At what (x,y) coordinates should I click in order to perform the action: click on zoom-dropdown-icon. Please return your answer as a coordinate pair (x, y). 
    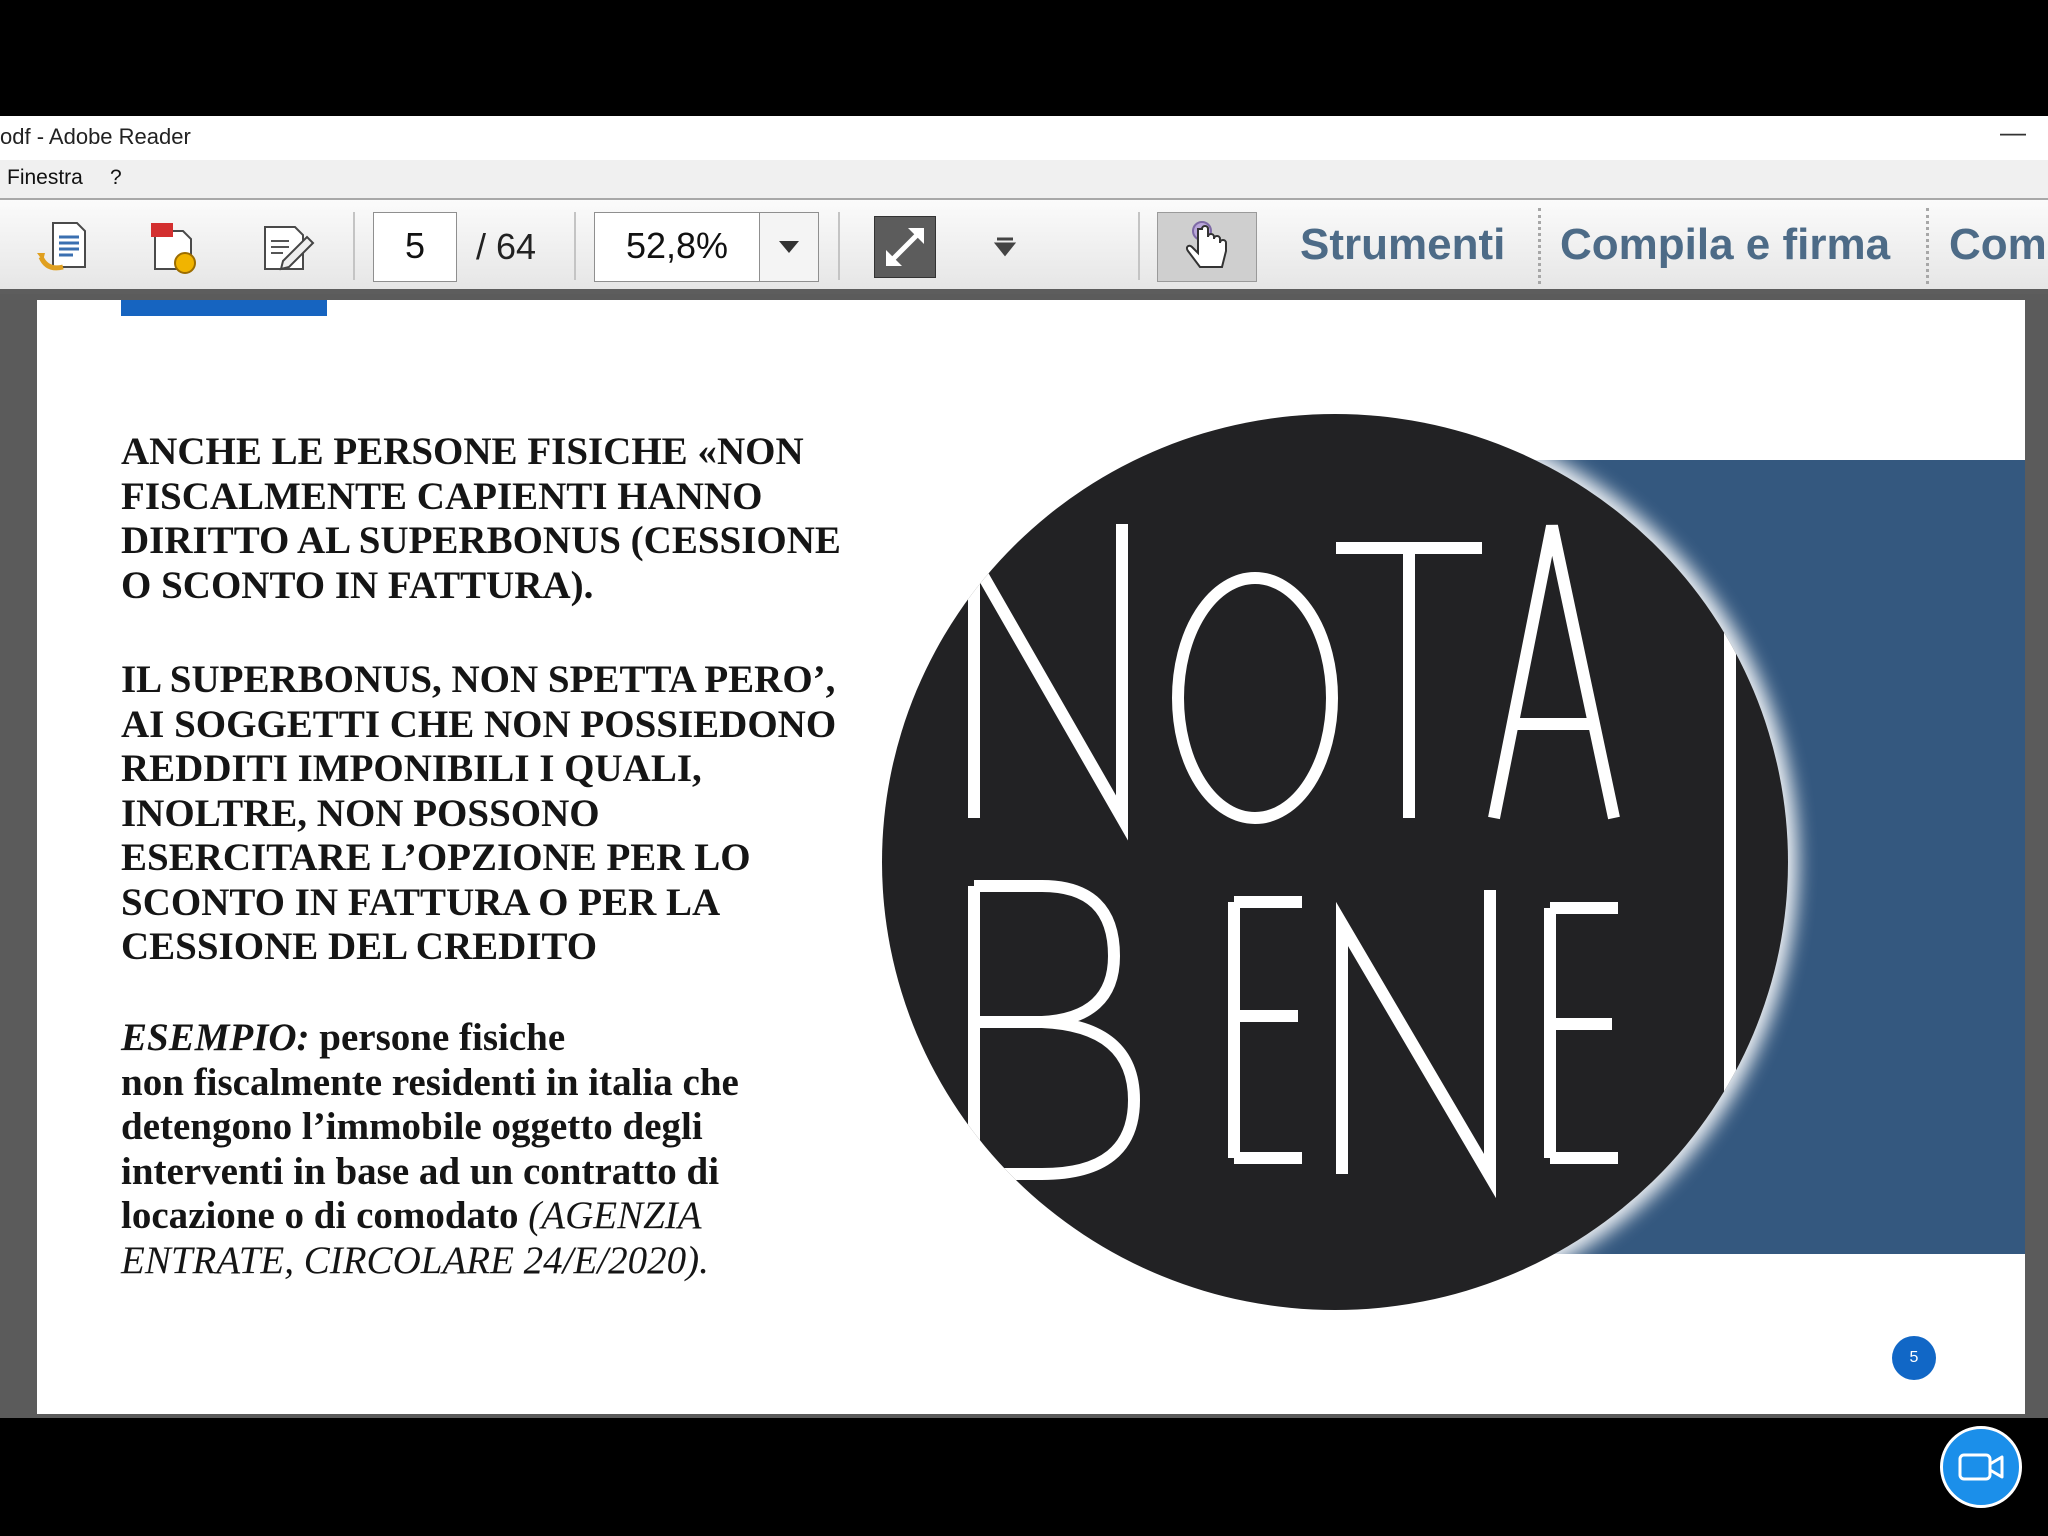
    Looking at the image, I should click on (789, 247).